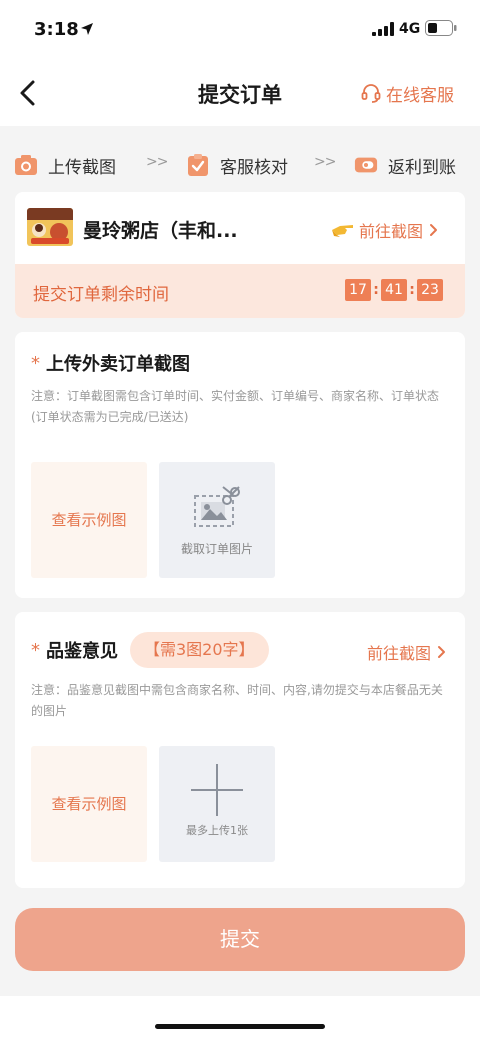 This screenshot has width=480, height=1039. I want to click on timer-hours: 17, so click(358, 290).